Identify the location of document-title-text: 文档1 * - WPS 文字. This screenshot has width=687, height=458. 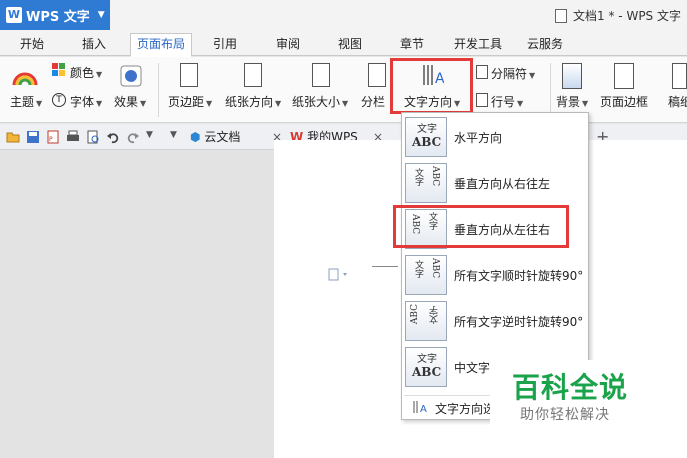
(627, 16).